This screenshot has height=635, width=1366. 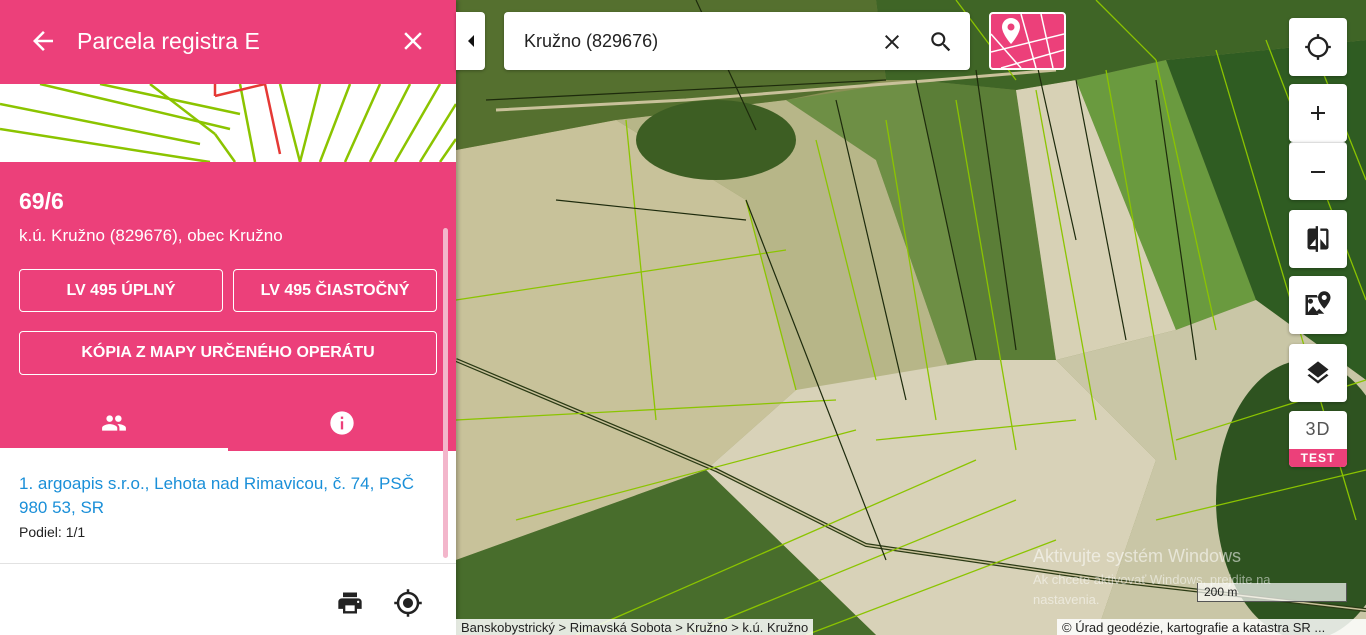 What do you see at coordinates (1318, 429) in the screenshot?
I see `3d-label: 3D` at bounding box center [1318, 429].